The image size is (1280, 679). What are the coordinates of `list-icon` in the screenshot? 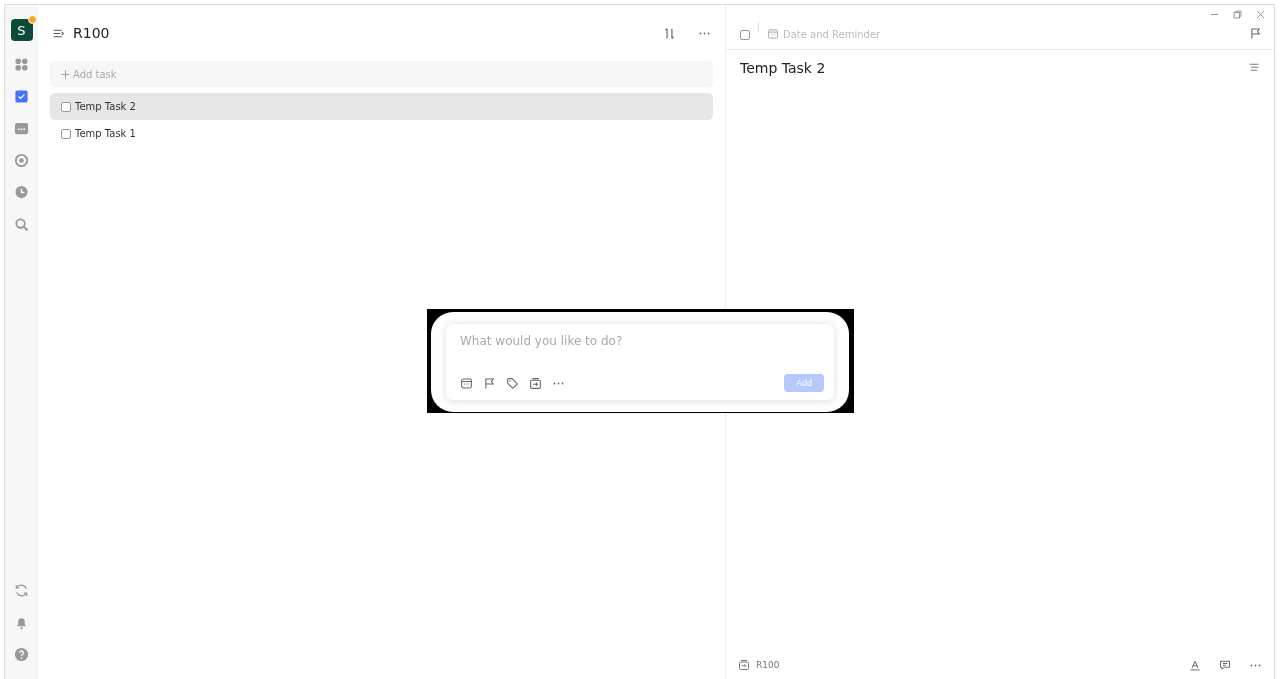 It's located at (1254, 68).